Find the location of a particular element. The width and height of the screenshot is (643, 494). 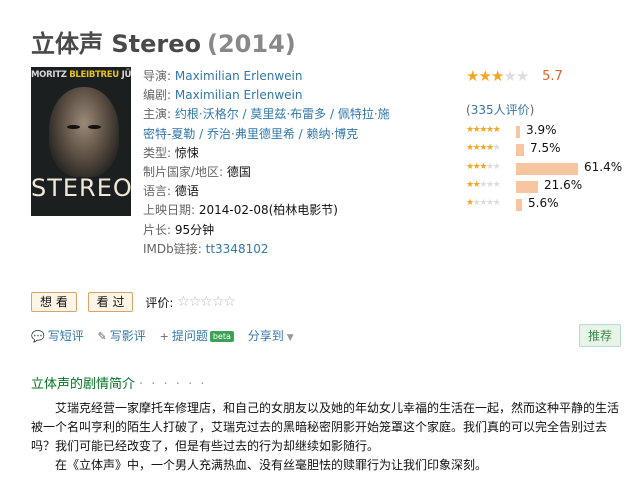

share-dropdown: 分享到 ▼ is located at coordinates (271, 335).